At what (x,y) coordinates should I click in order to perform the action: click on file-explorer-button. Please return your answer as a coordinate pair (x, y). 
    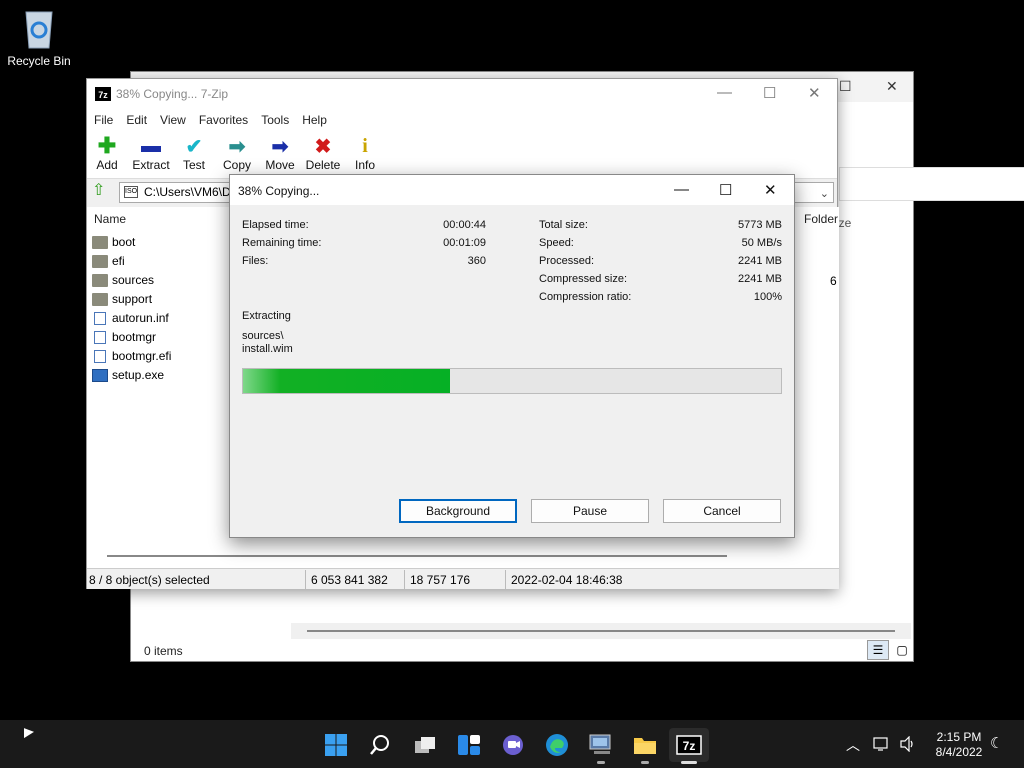
    Looking at the image, I should click on (645, 746).